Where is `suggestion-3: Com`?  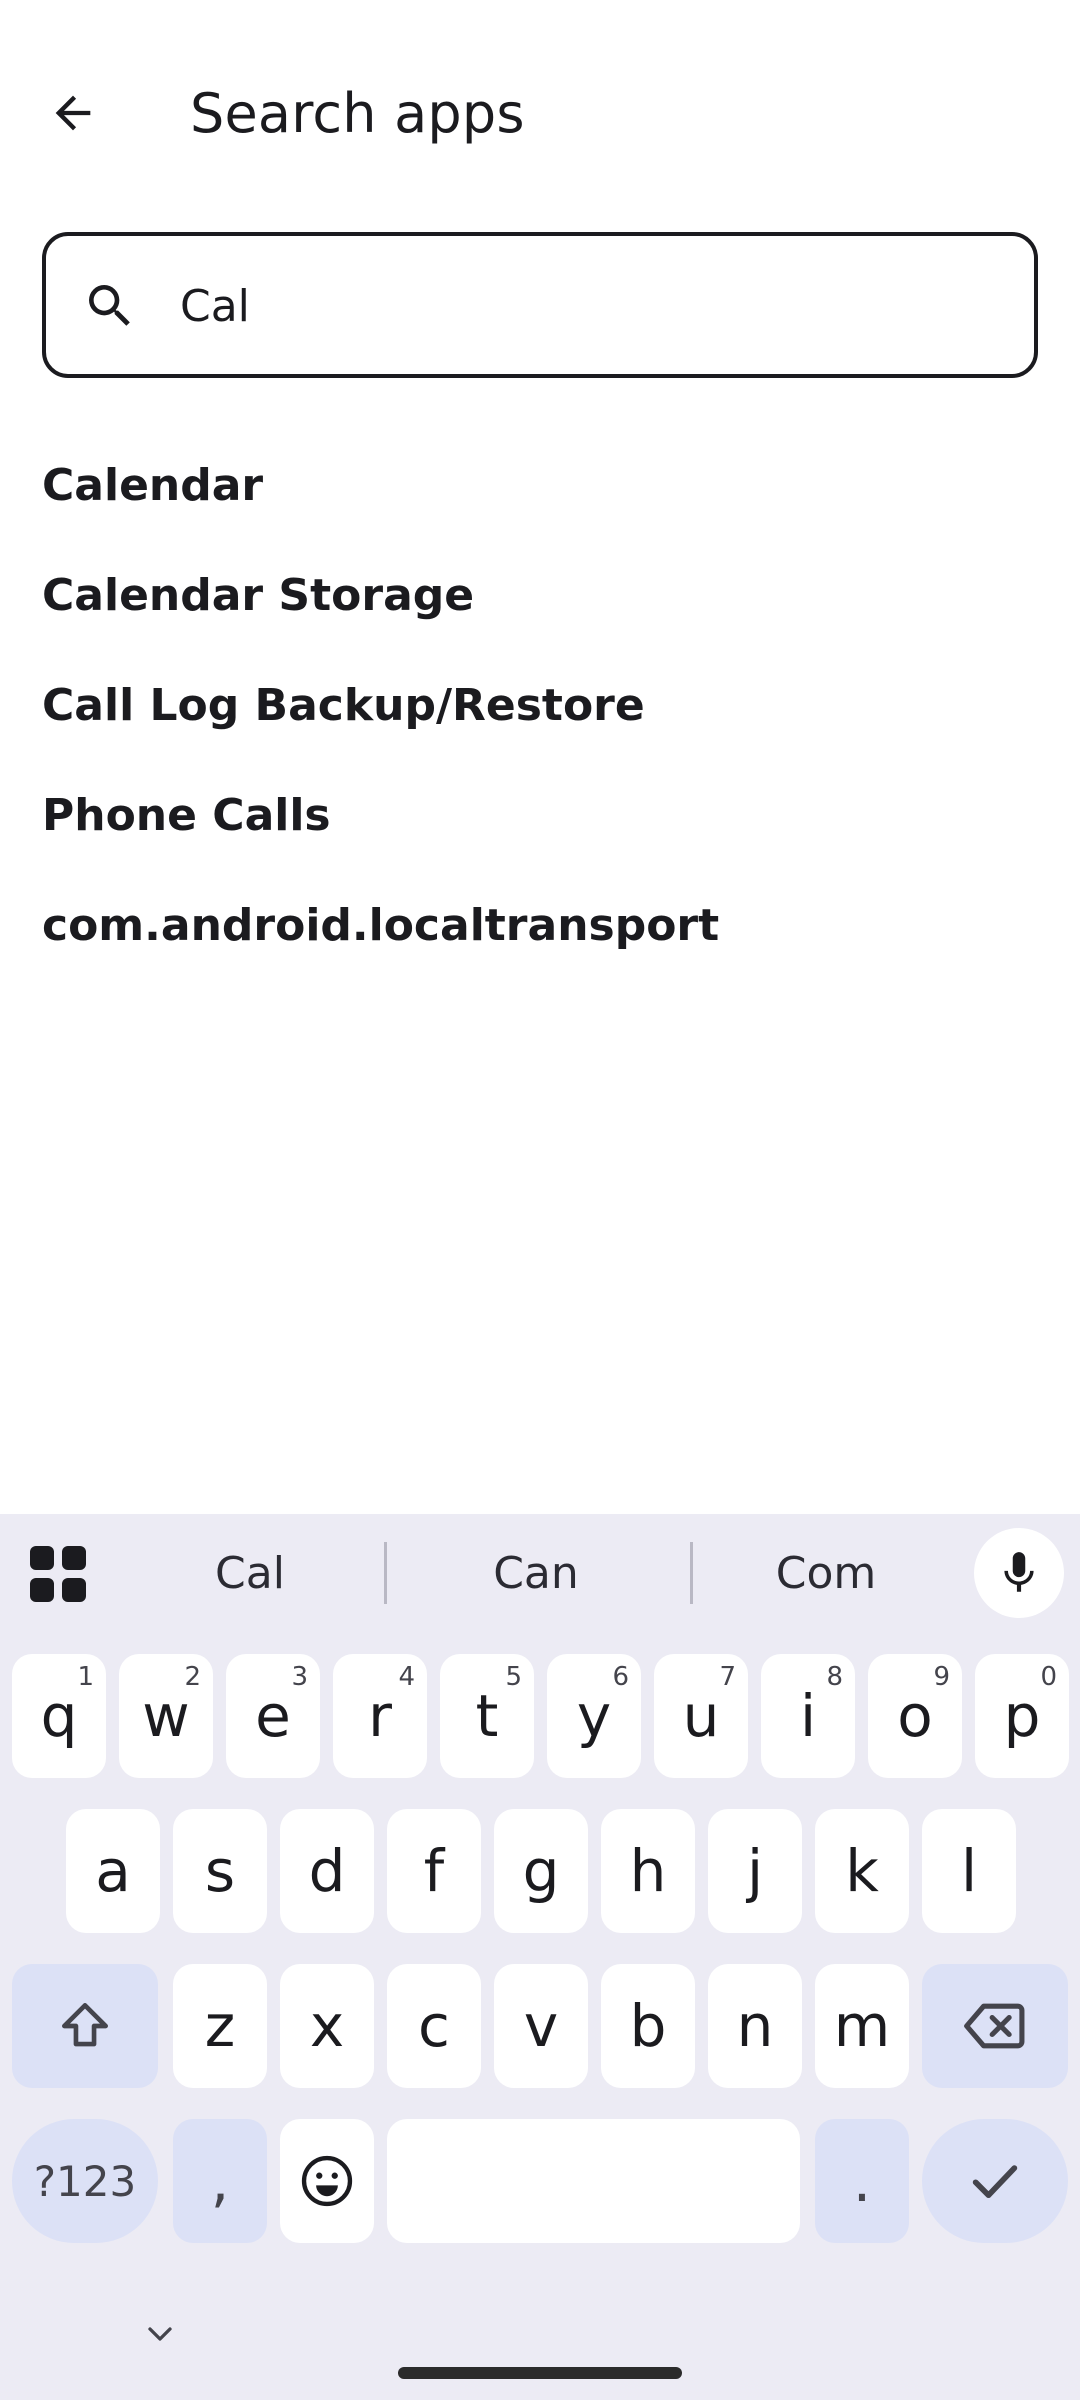 suggestion-3: Com is located at coordinates (826, 1573).